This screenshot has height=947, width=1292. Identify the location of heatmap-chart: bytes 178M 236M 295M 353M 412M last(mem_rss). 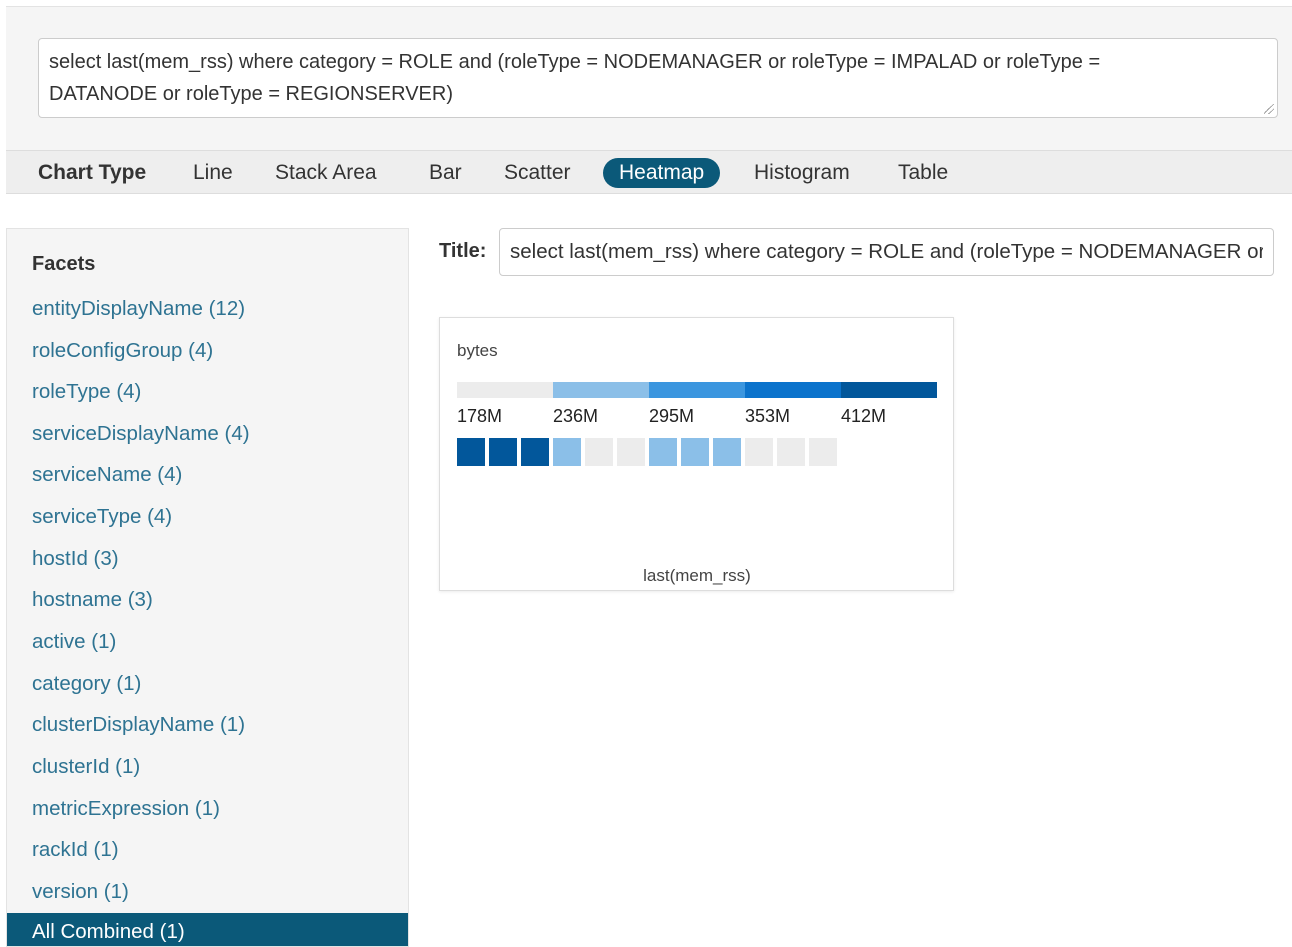
(696, 454).